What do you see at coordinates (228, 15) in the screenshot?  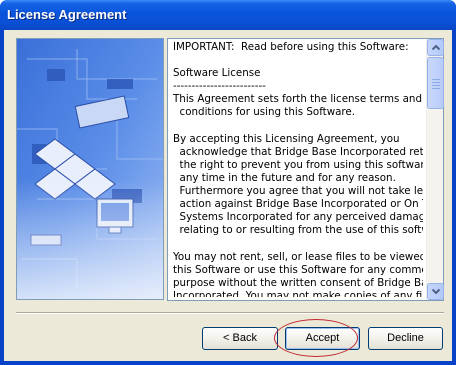 I see `title-bar: License Agreement` at bounding box center [228, 15].